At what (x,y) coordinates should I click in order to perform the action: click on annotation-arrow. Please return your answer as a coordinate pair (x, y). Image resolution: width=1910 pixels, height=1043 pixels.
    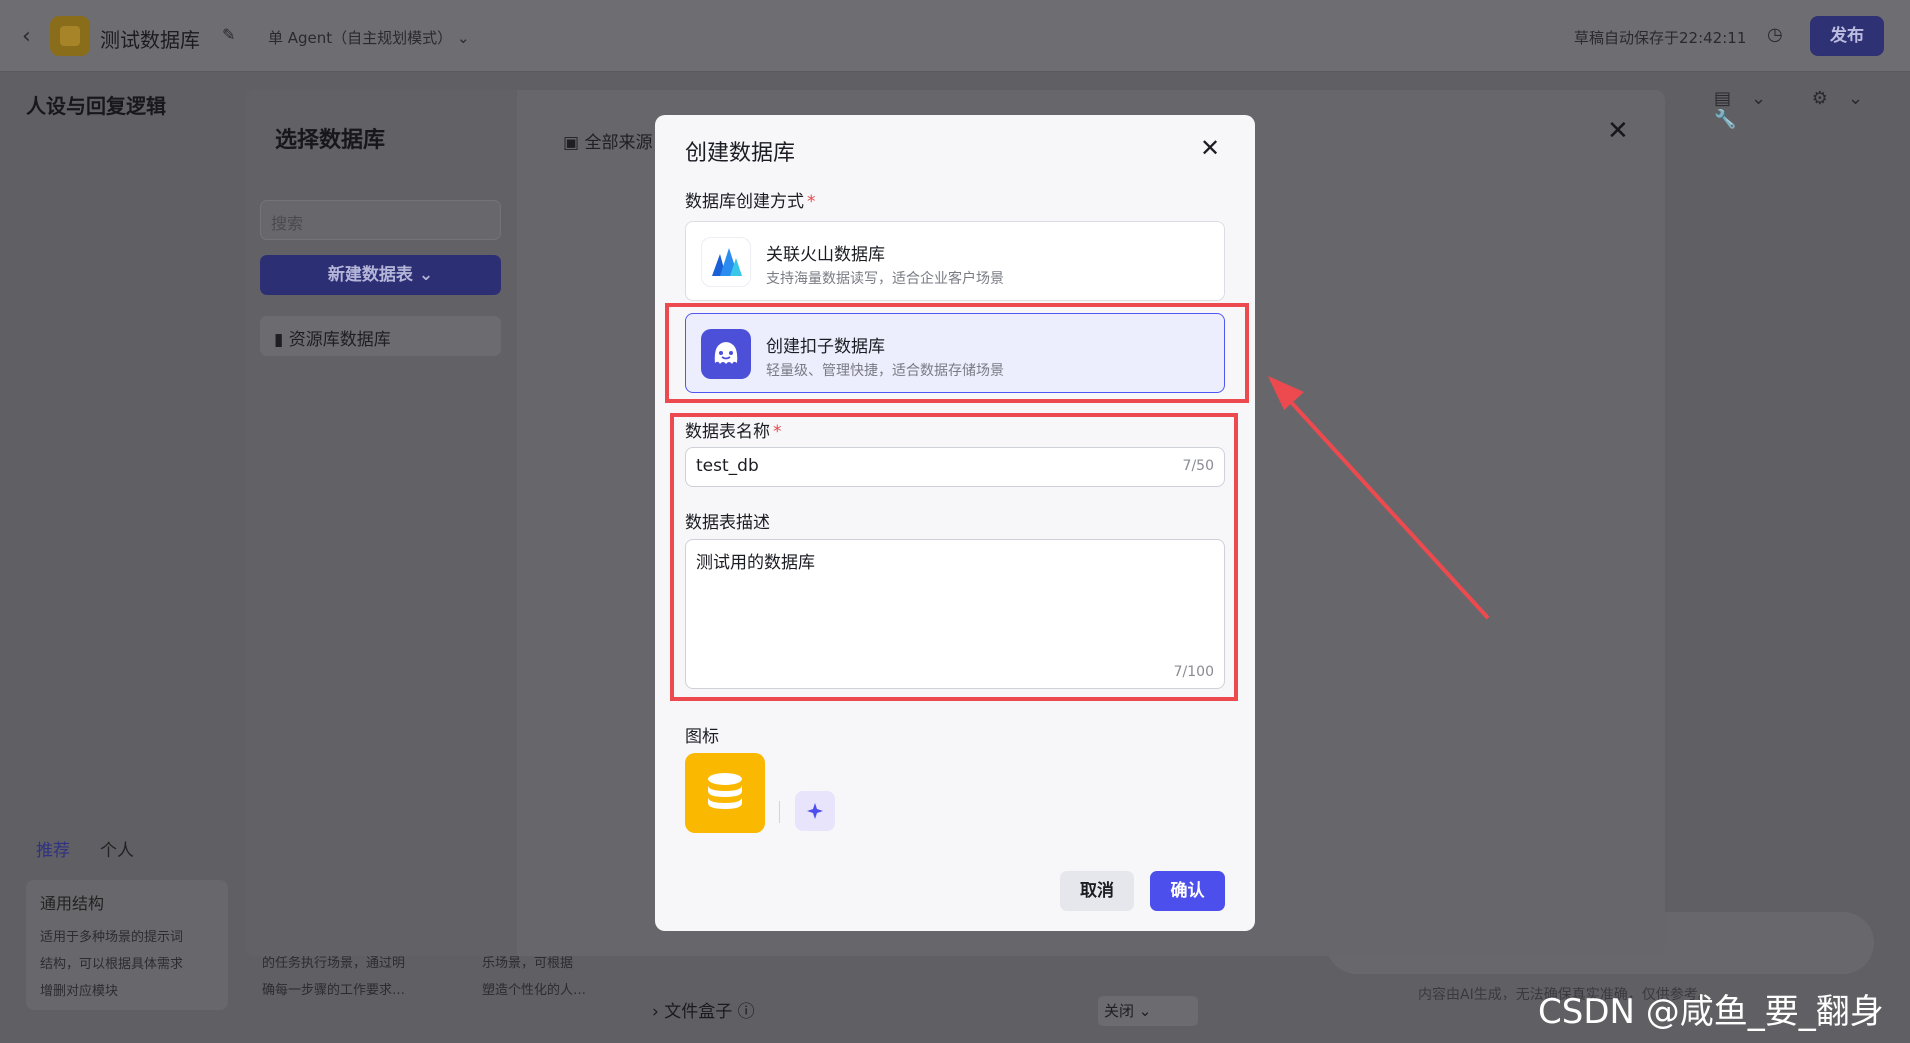
    Looking at the image, I should click on (1379, 498).